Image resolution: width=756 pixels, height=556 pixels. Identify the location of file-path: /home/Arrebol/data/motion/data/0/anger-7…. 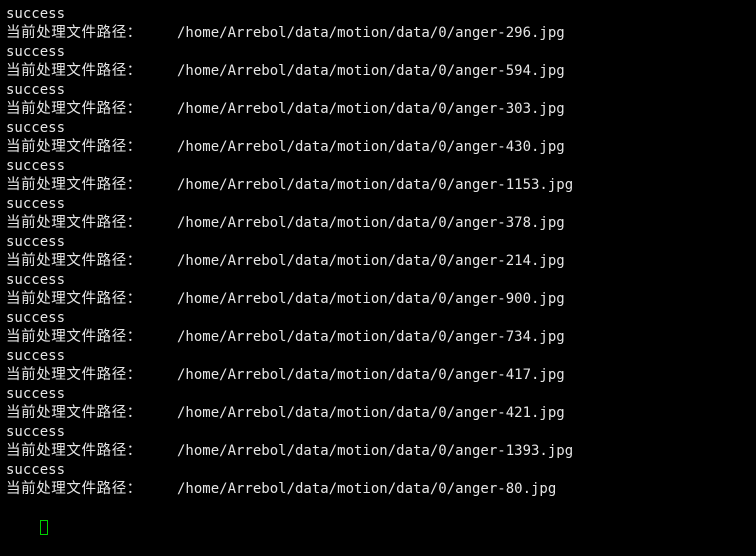
(371, 337).